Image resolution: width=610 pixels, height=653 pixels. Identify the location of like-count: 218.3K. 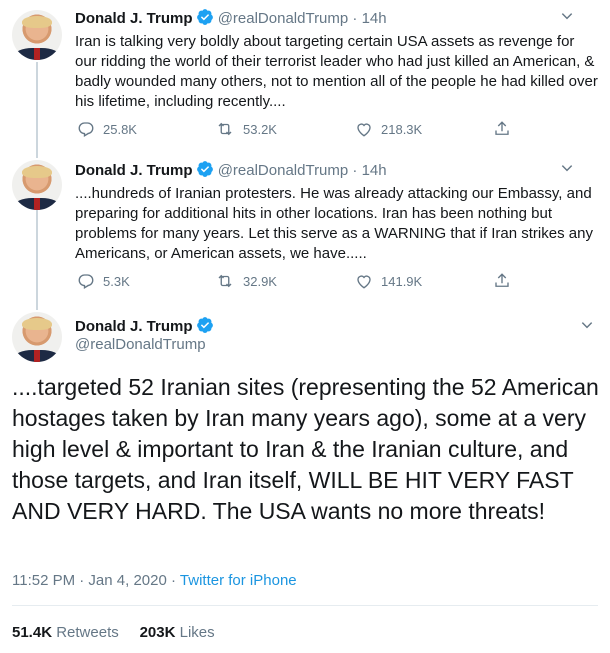
(402, 129).